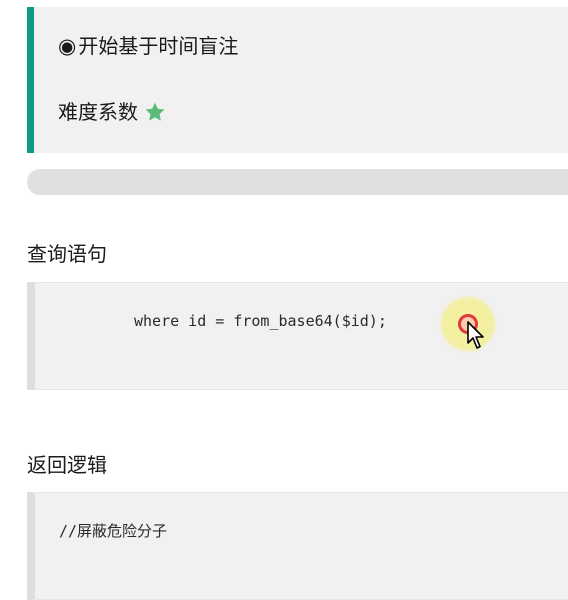 This screenshot has width=568, height=600. Describe the element at coordinates (67, 254) in the screenshot. I see `query-section-title: 查询语句` at that location.